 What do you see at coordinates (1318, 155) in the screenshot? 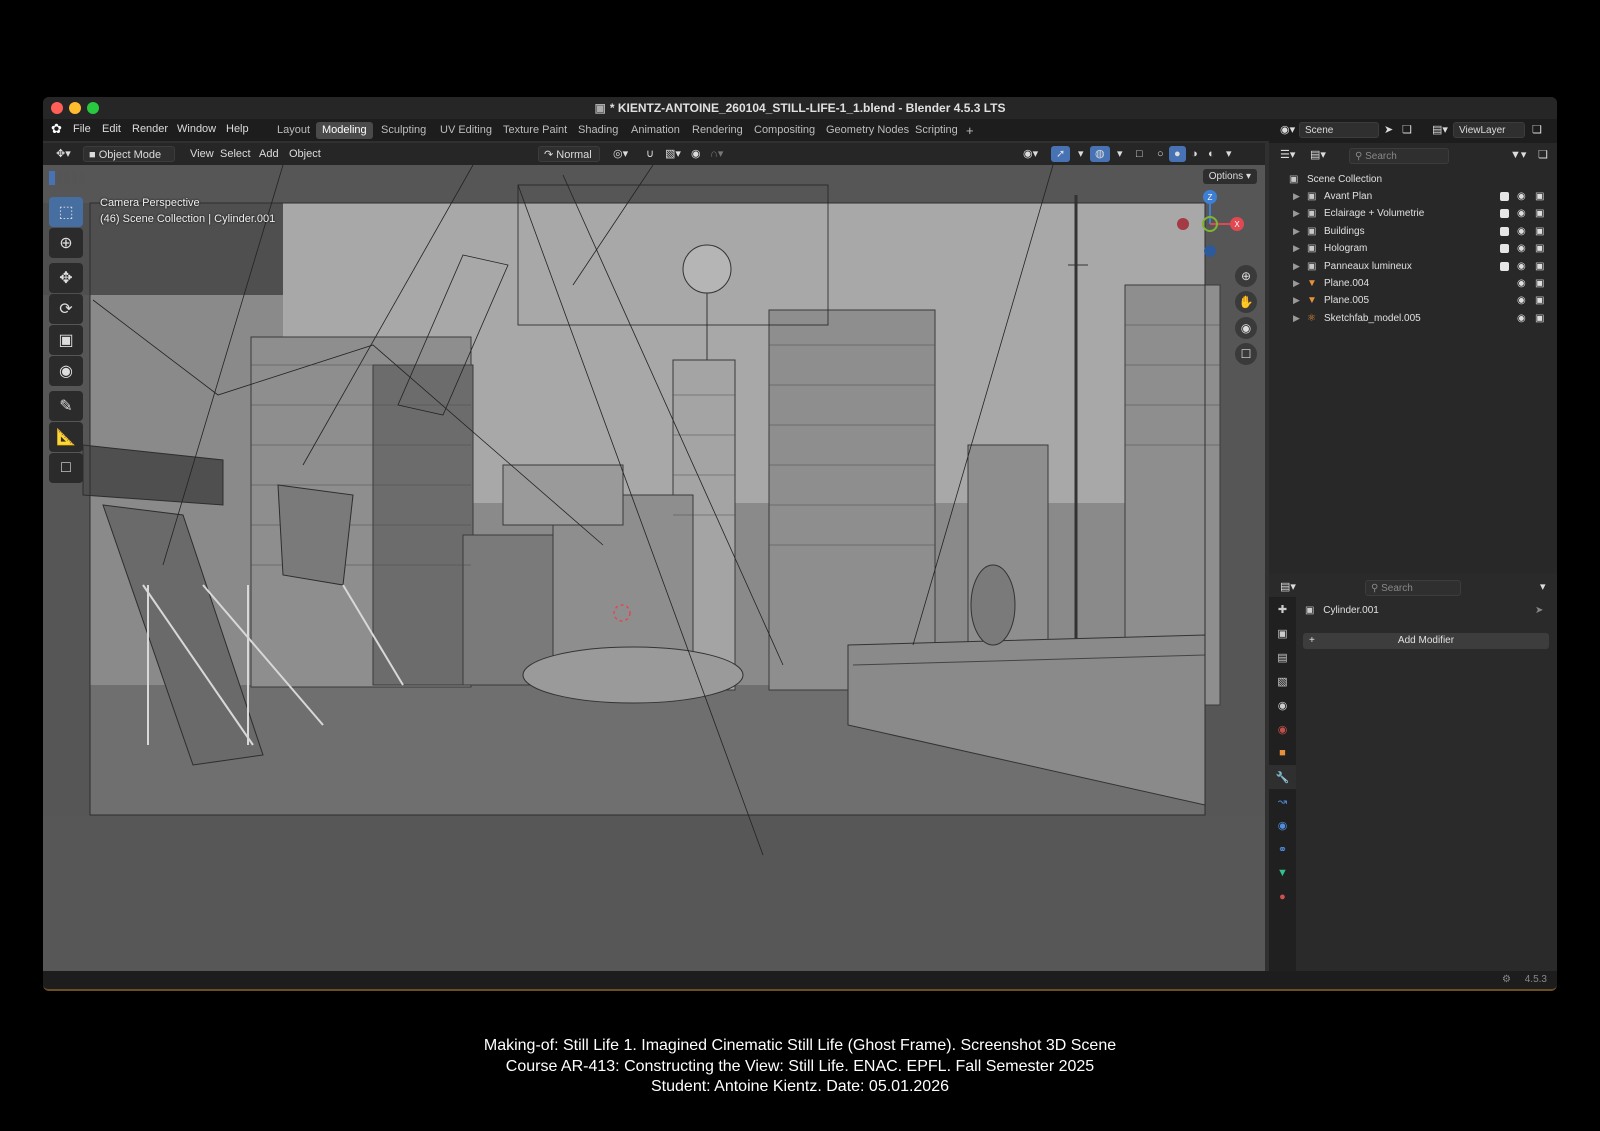
I see `display-mode-icon: ▤▾` at bounding box center [1318, 155].